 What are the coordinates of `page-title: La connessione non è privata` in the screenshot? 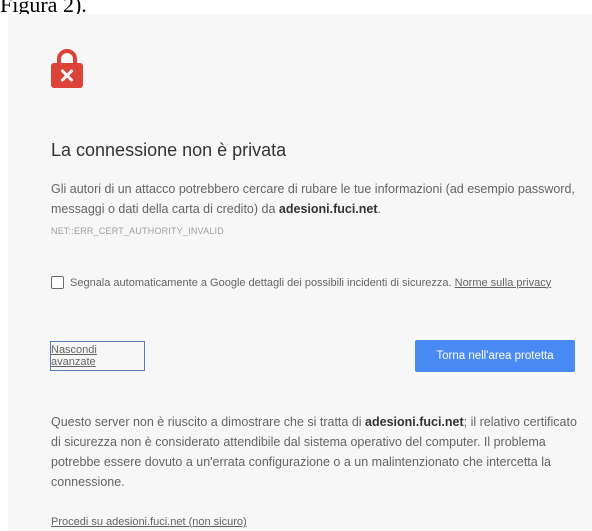 It's located at (169, 150).